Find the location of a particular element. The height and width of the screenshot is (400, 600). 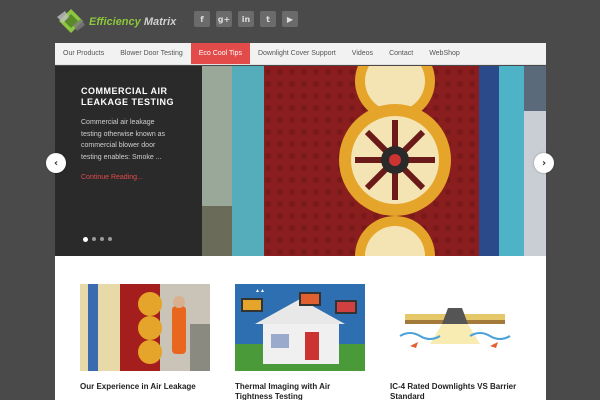

twitter-icon: t is located at coordinates (268, 19).